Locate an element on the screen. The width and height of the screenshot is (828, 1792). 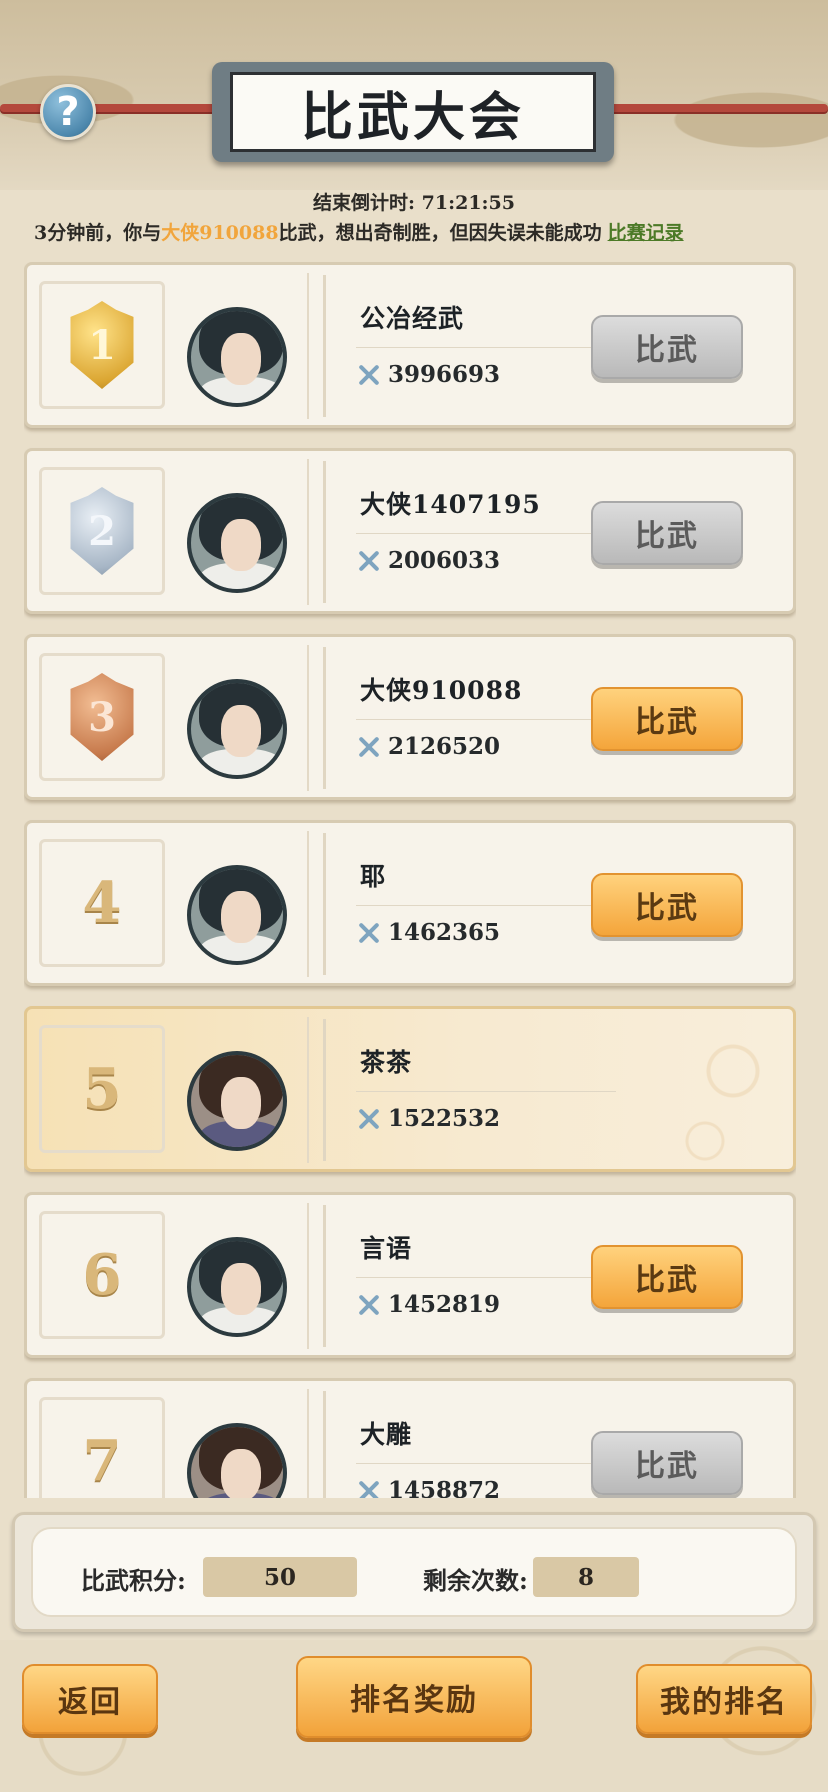
combat-power: 2006033 is located at coordinates (428, 560).